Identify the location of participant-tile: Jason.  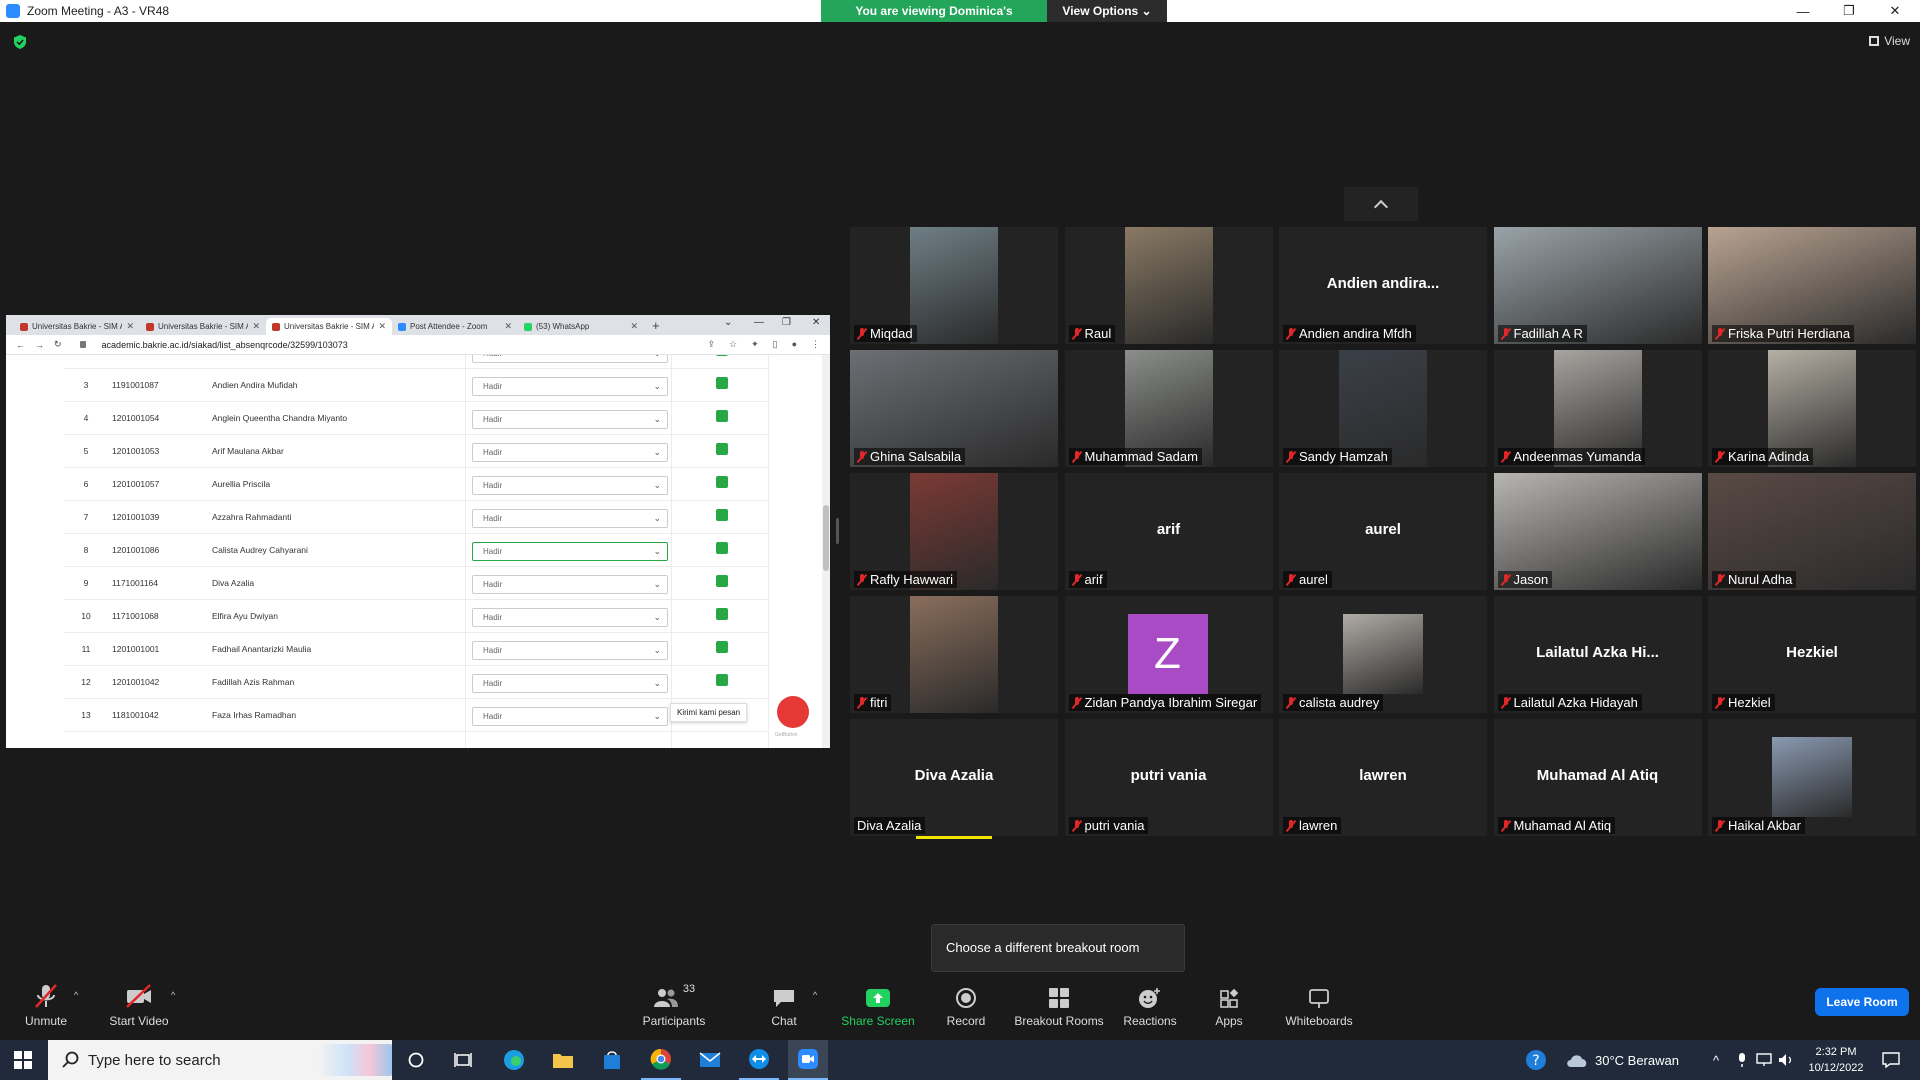
(1597, 531).